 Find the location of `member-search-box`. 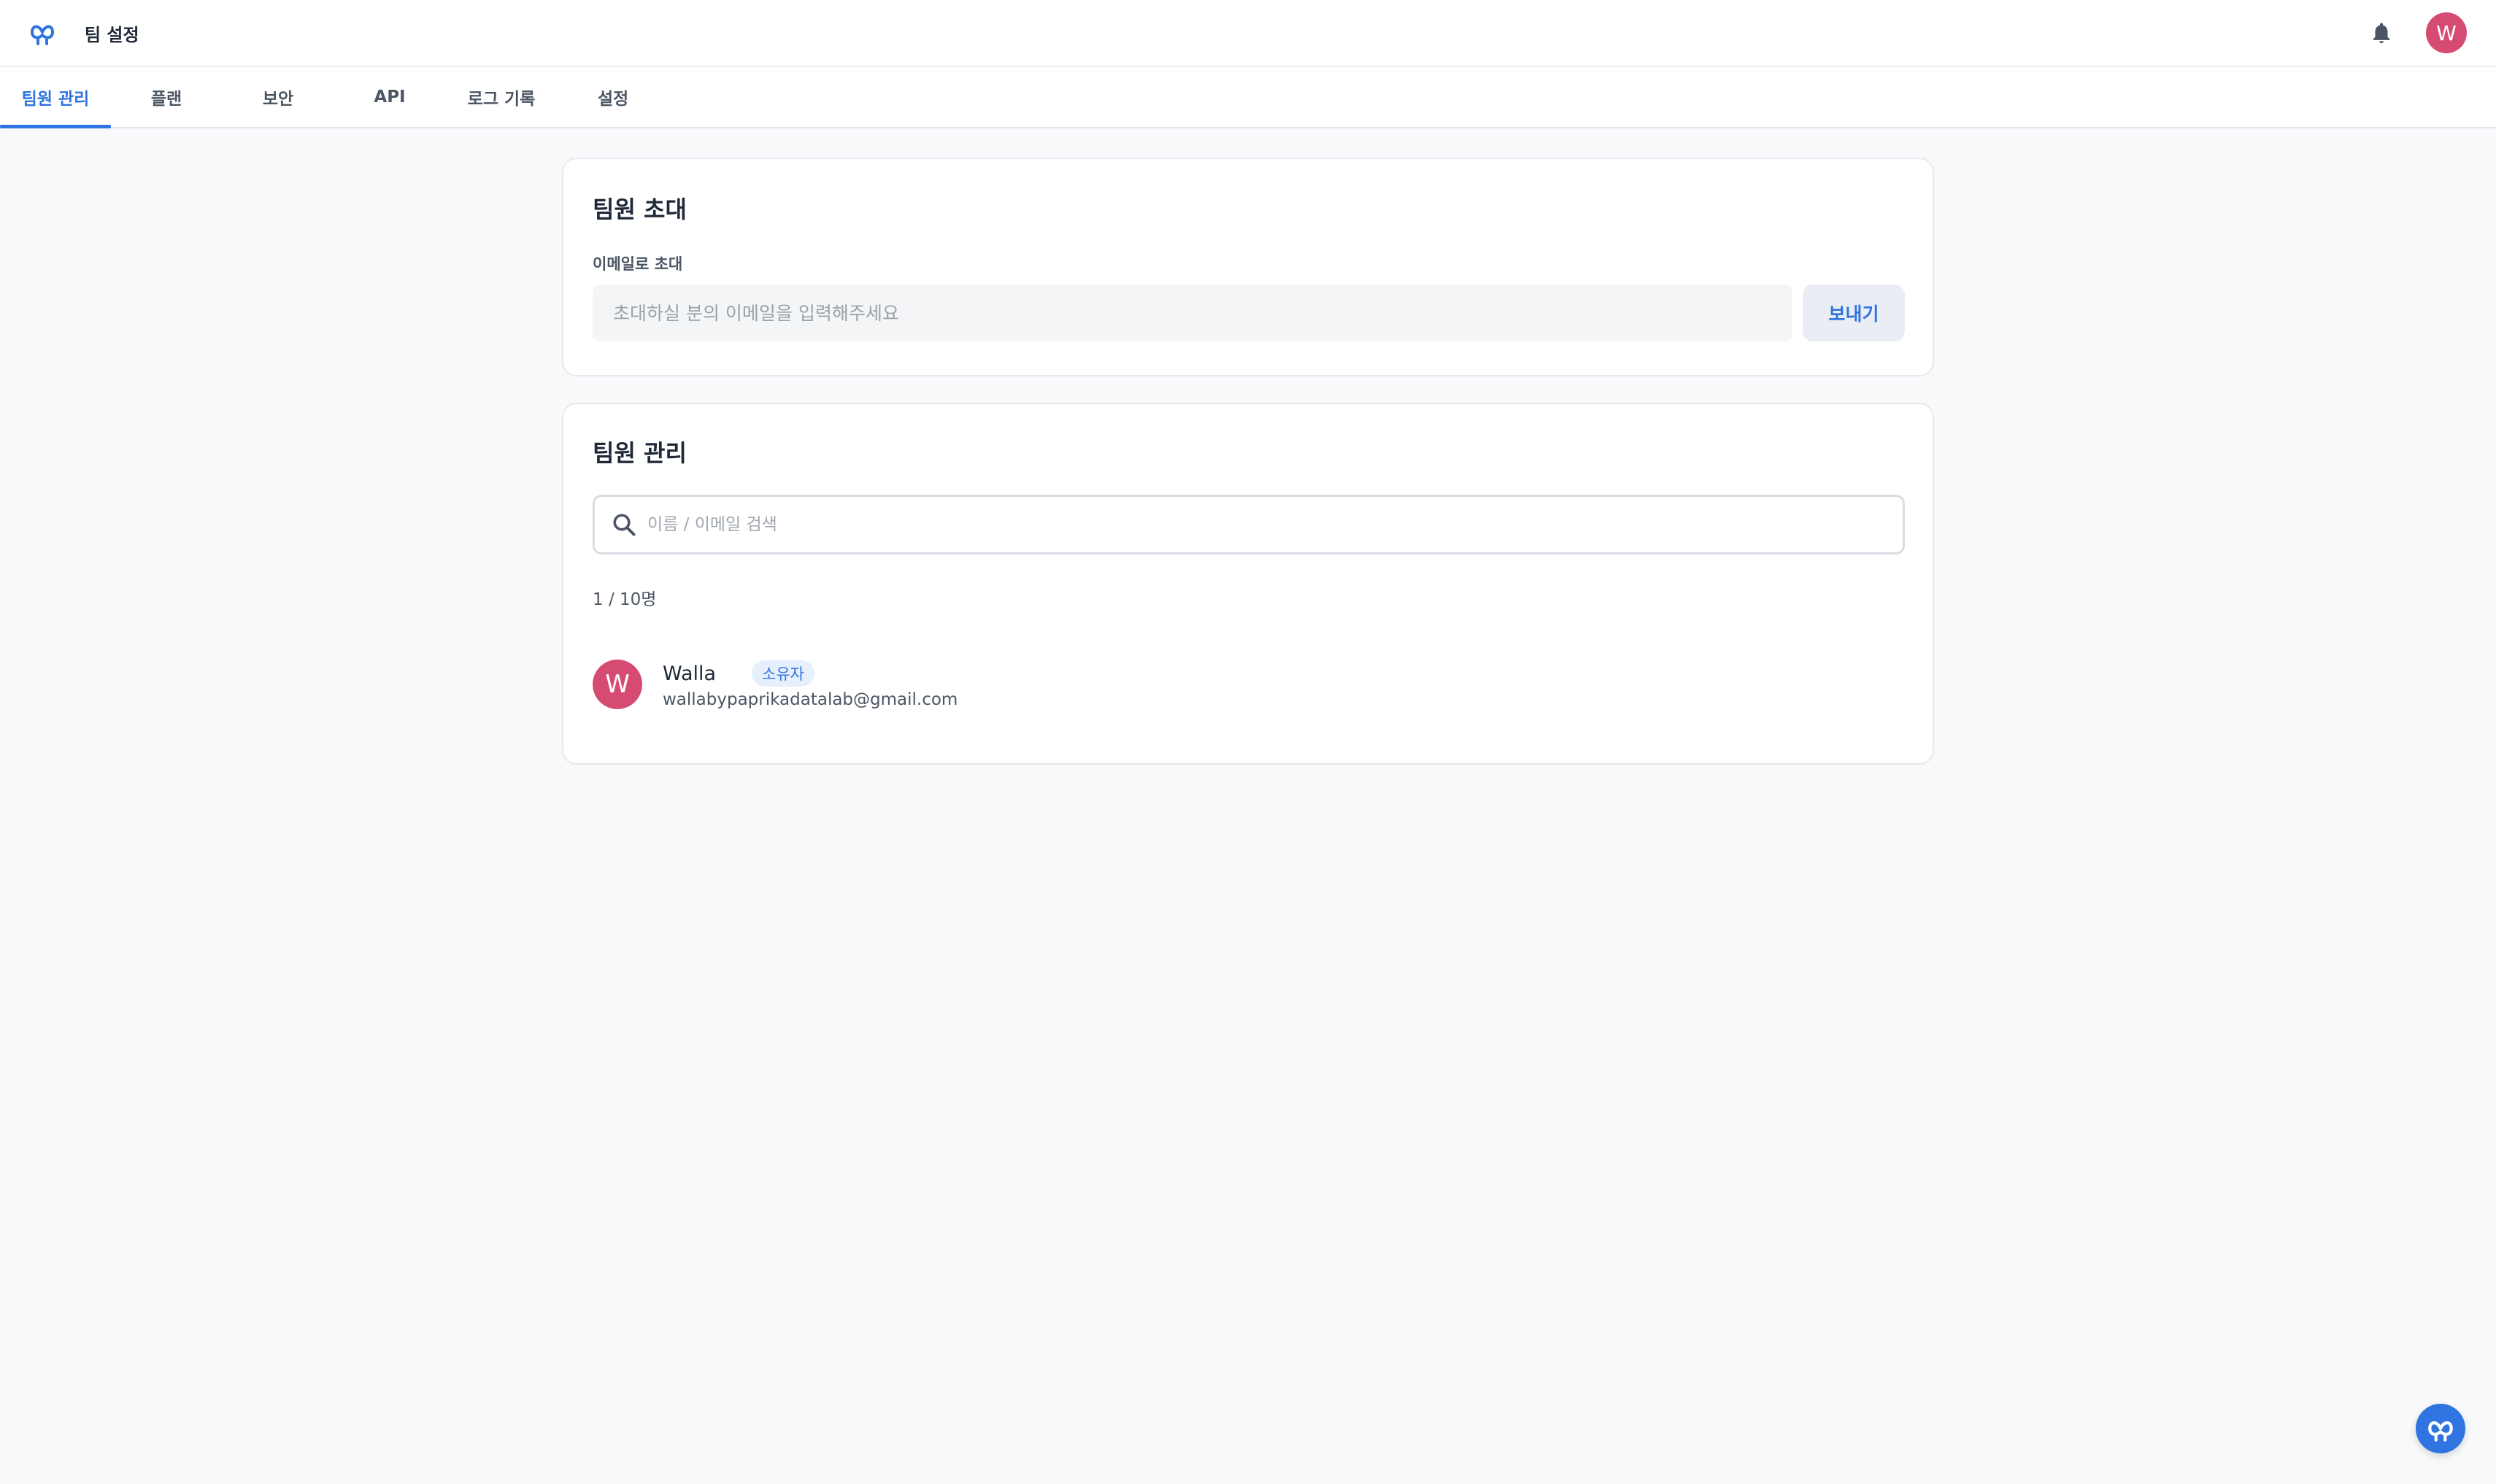

member-search-box is located at coordinates (1249, 524).